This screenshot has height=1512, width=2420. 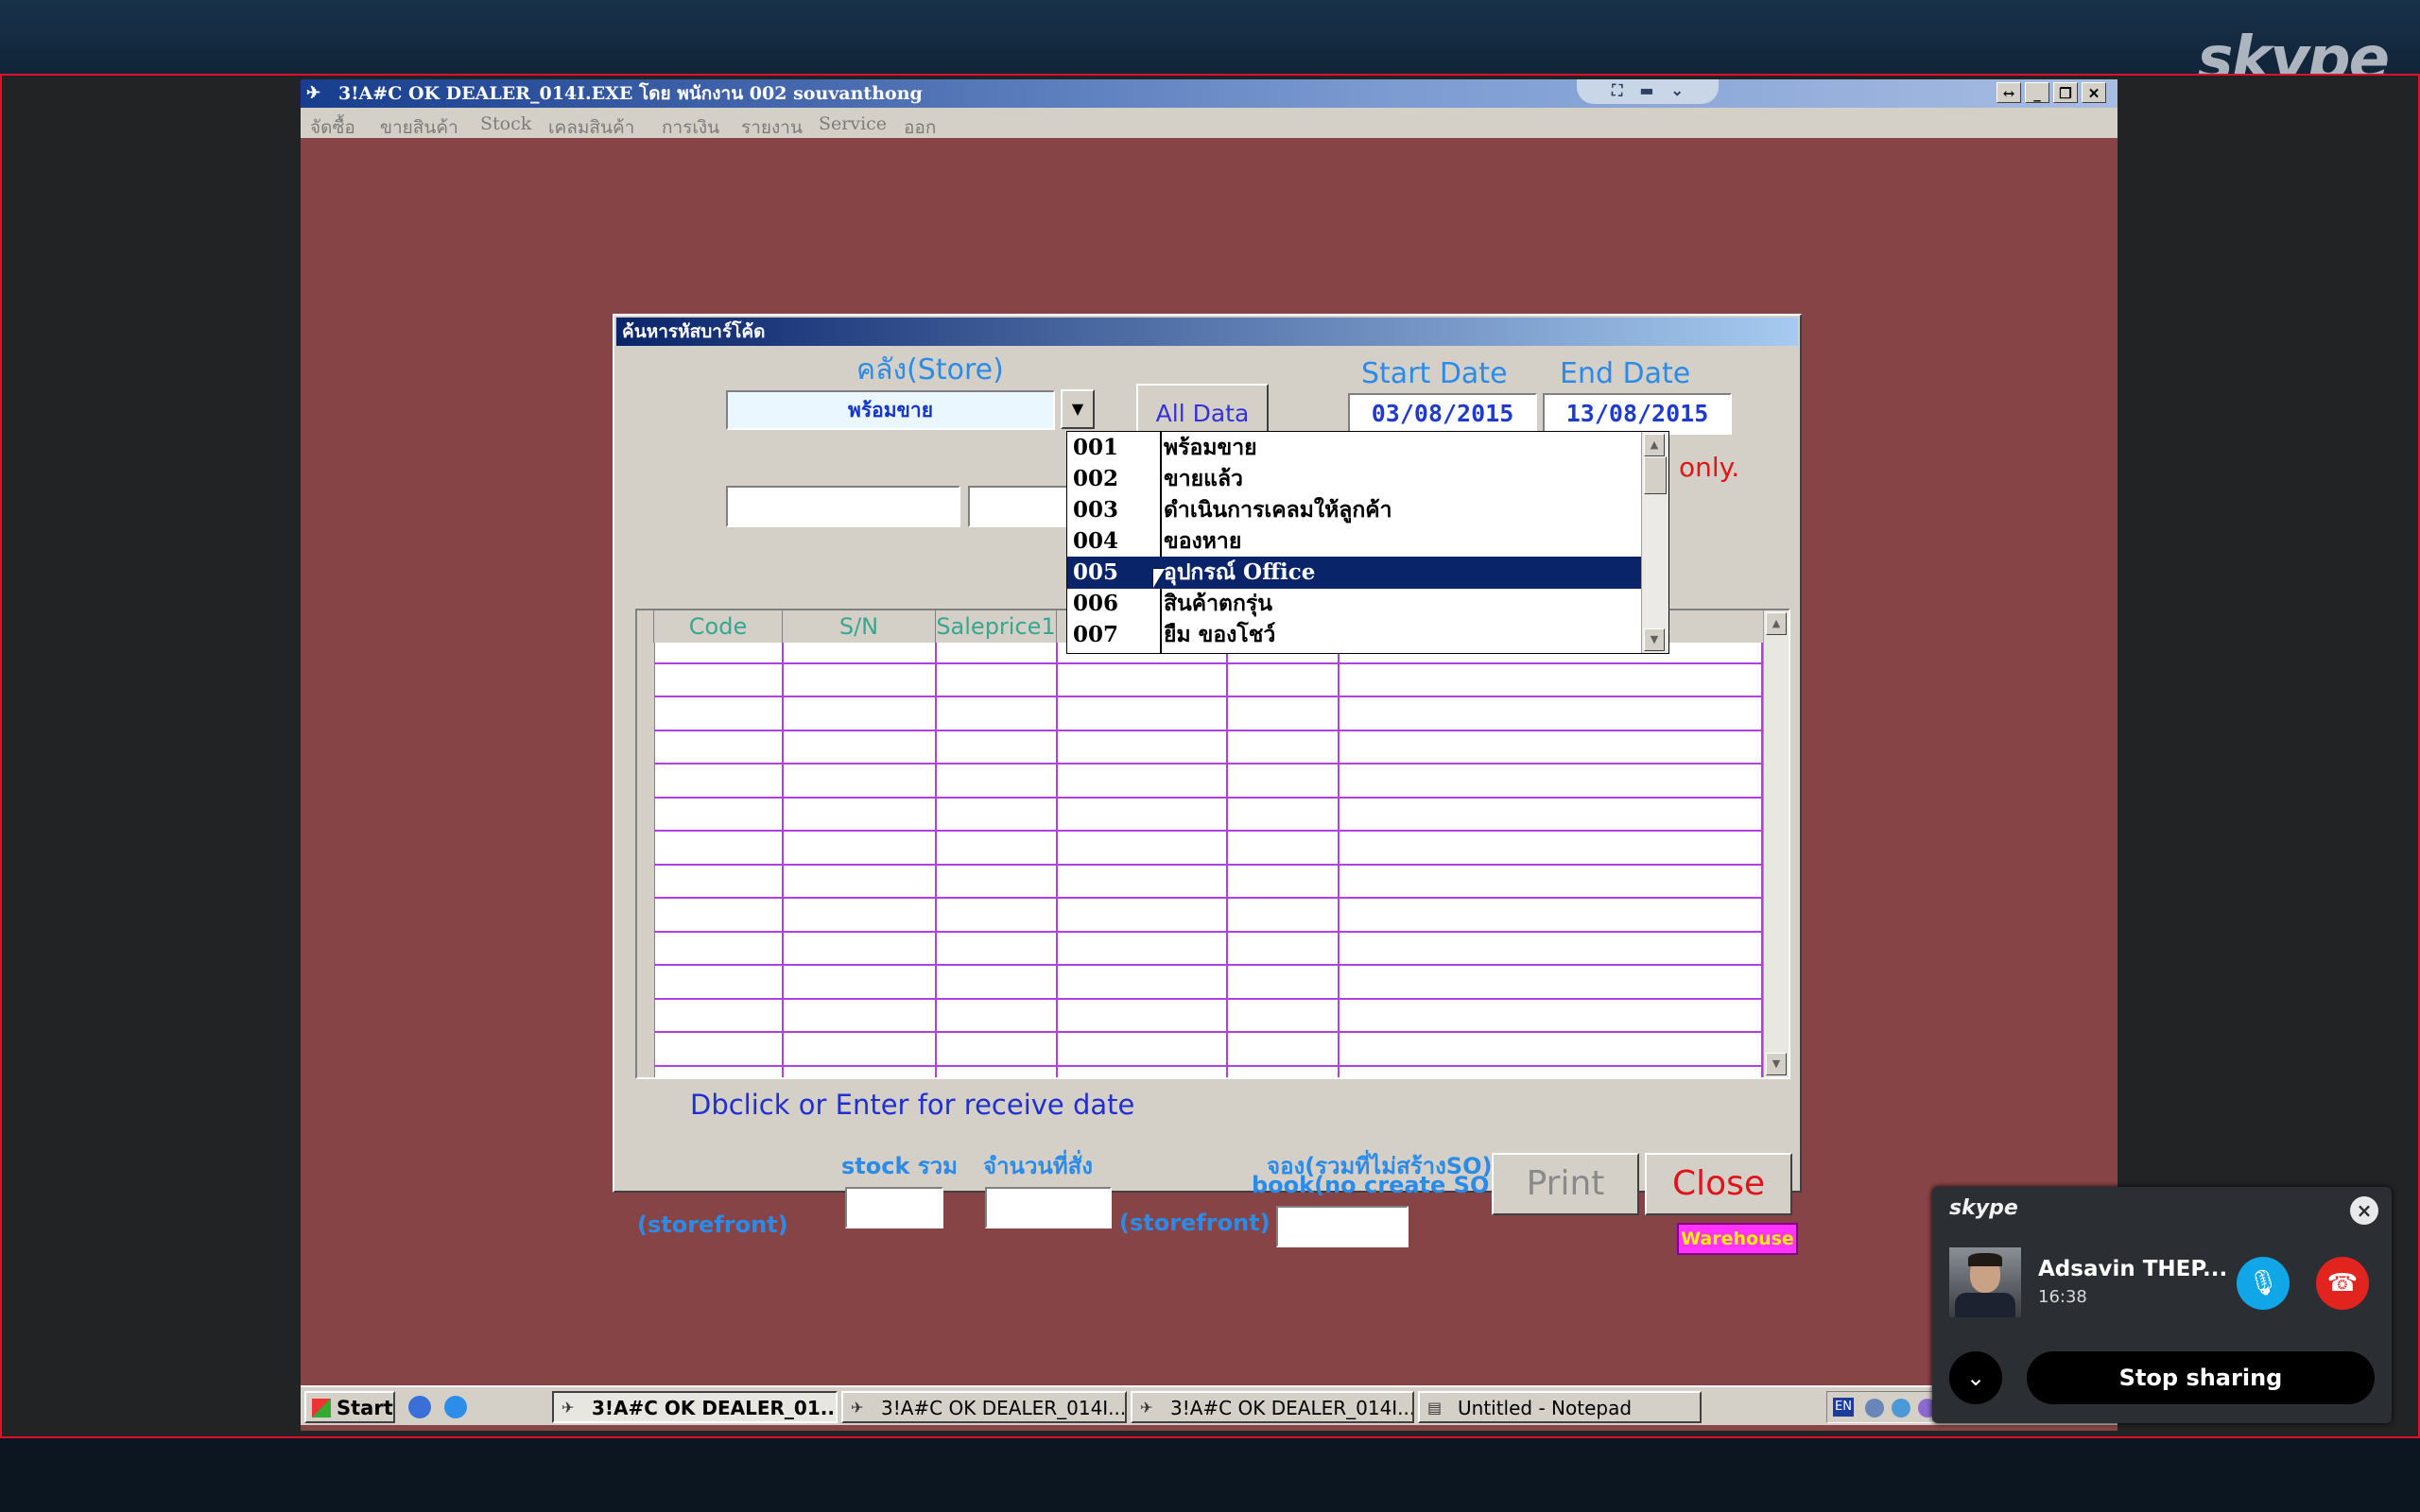 What do you see at coordinates (1718, 1184) in the screenshot?
I see `close-button: Close` at bounding box center [1718, 1184].